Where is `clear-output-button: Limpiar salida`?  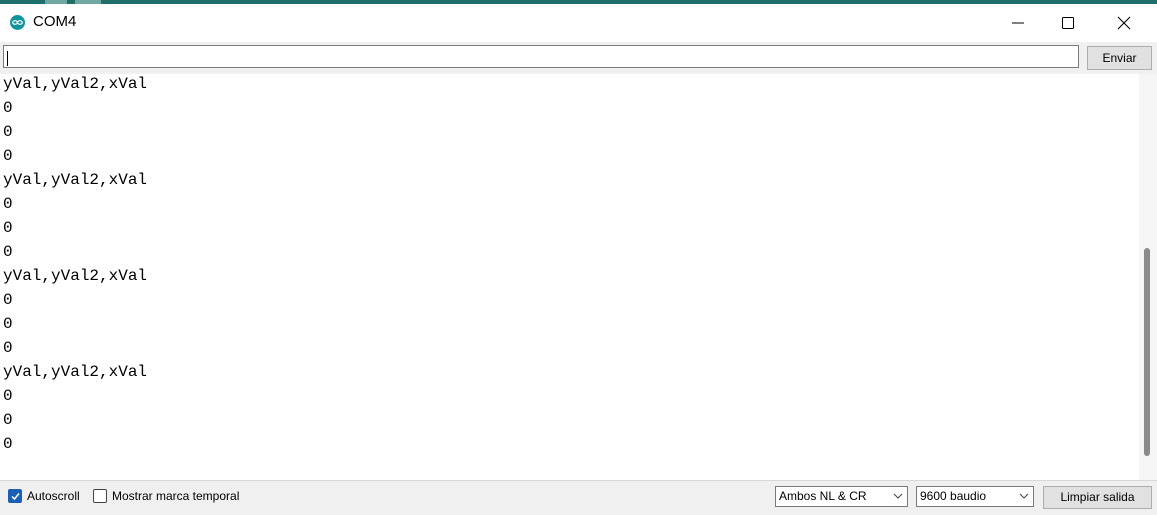
clear-output-button: Limpiar salida is located at coordinates (1097, 497).